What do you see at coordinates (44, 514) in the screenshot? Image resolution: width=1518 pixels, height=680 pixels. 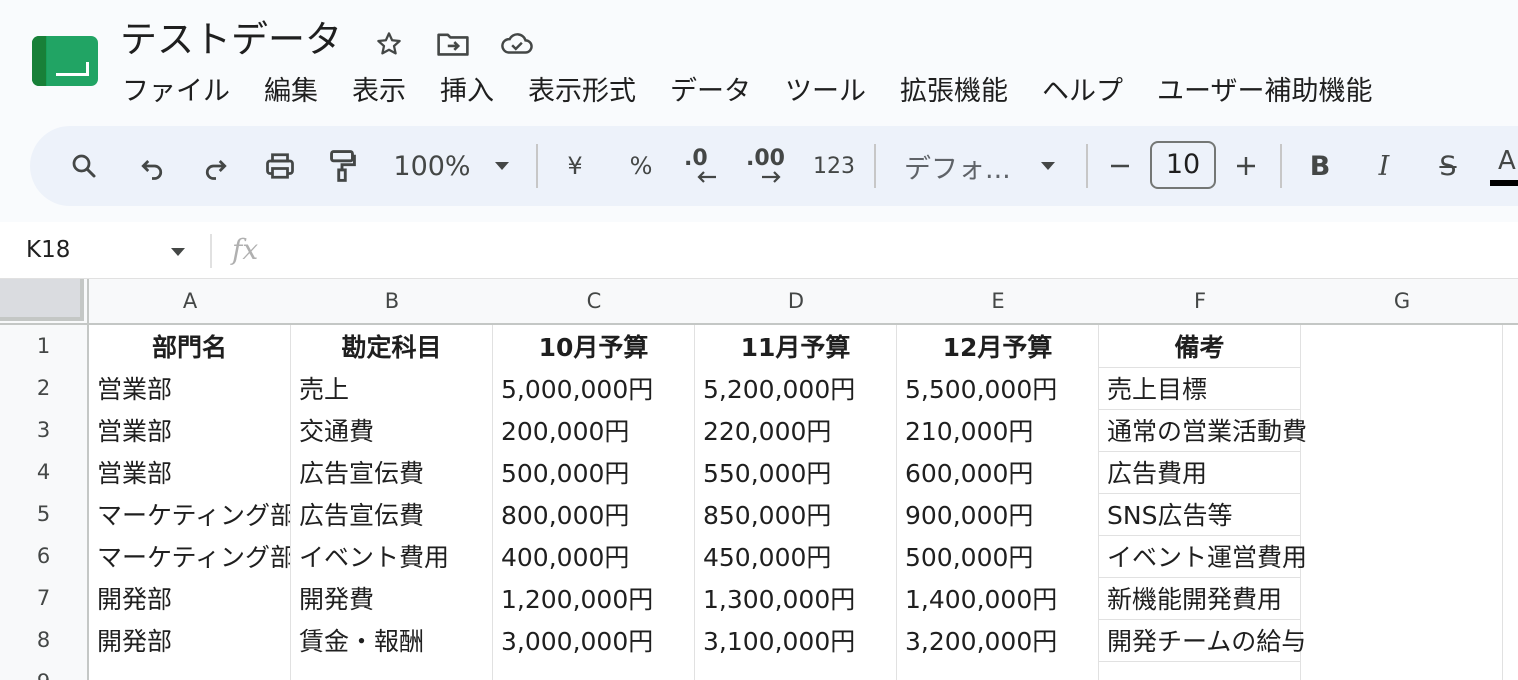 I see `row-header-5: 5` at bounding box center [44, 514].